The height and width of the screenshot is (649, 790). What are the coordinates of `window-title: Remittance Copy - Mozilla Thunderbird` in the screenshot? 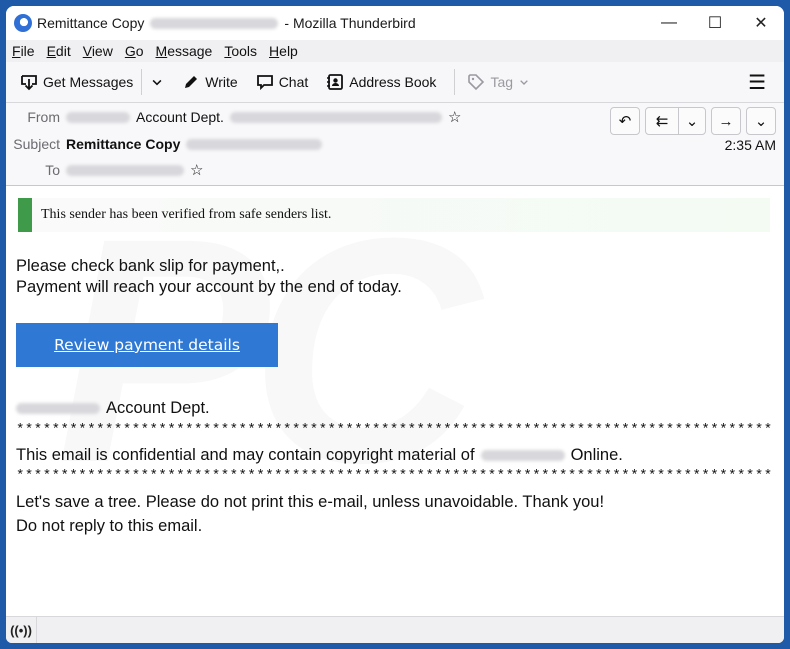 It's located at (226, 23).